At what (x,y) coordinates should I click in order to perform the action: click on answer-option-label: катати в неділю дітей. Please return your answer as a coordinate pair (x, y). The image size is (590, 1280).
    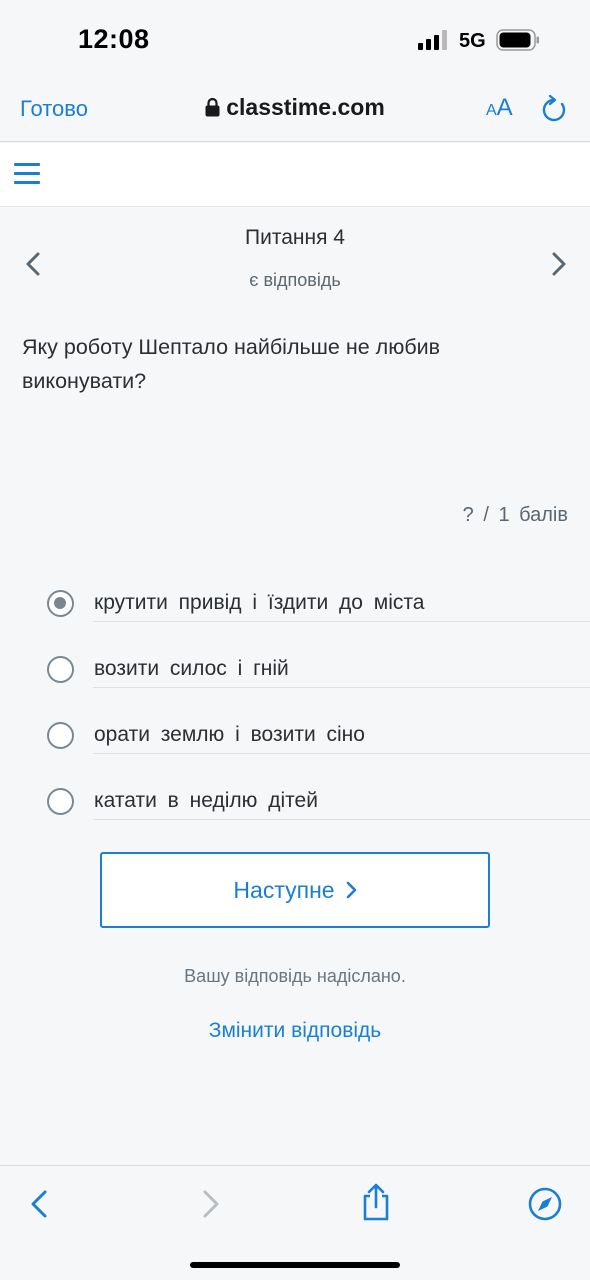
    Looking at the image, I should click on (206, 800).